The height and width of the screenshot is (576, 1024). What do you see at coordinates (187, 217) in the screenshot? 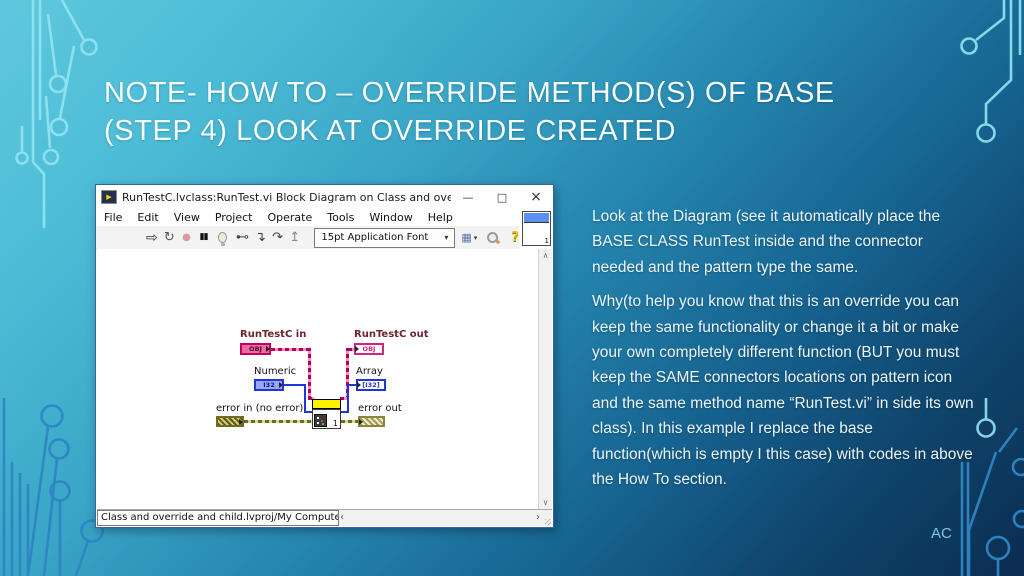
I see `menu-view: View` at bounding box center [187, 217].